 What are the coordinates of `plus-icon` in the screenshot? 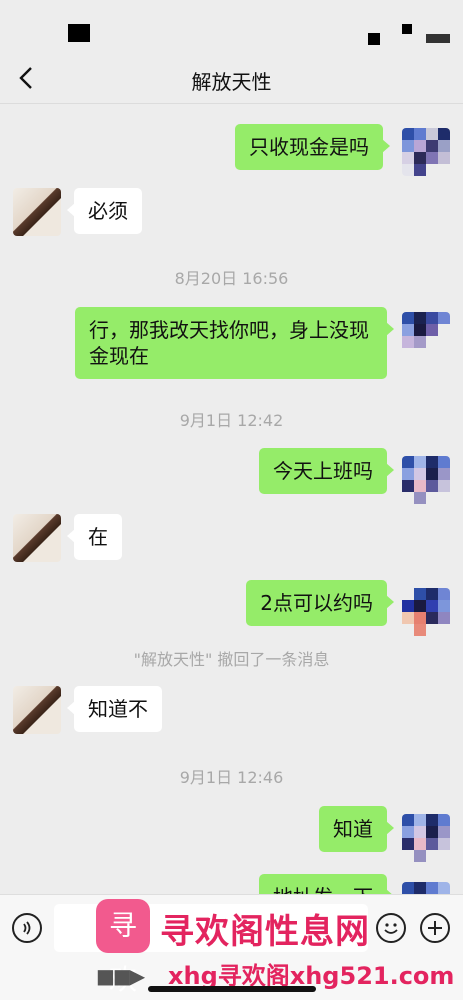 It's located at (435, 928).